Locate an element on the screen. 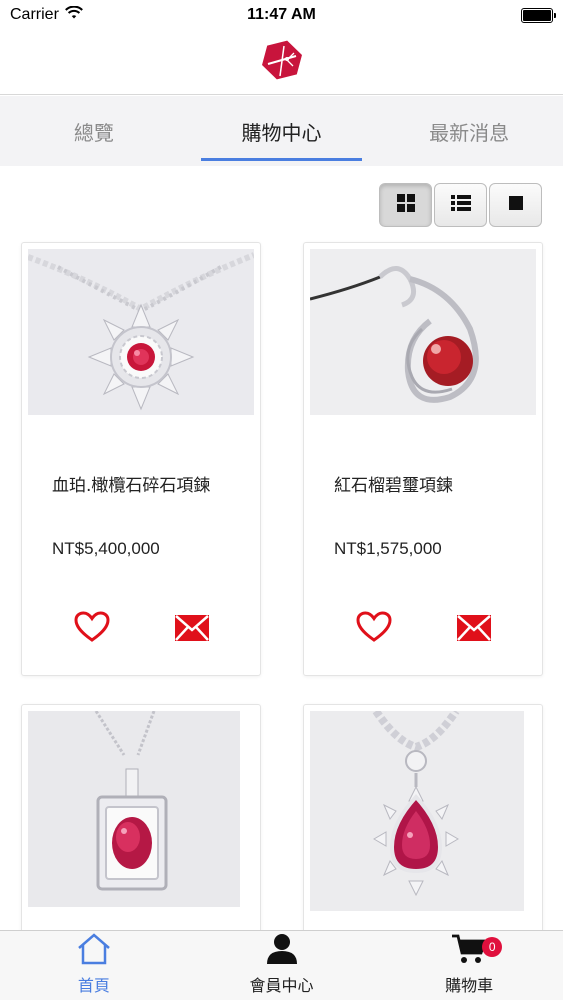 This screenshot has width=563, height=1000. nav-home-label: 首頁 is located at coordinates (93, 985).